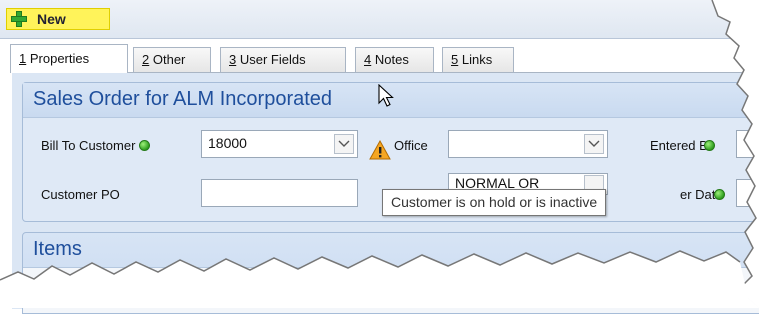  I want to click on tab-notes: 4 Notes, so click(394, 59).